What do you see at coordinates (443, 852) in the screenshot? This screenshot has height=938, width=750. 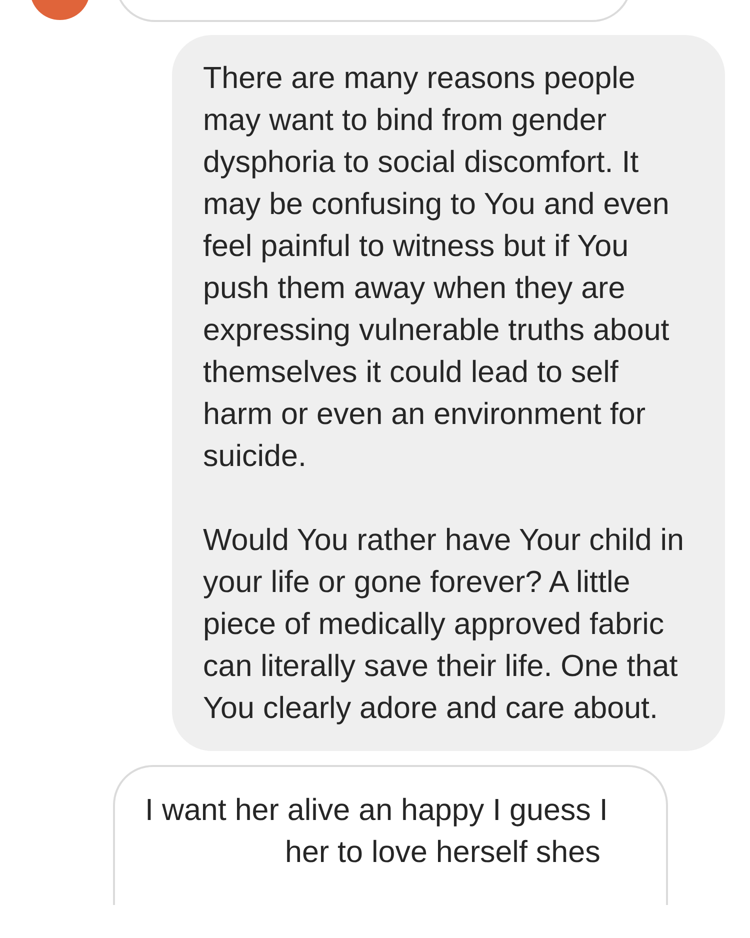 I see `message-text: her to love herself shes` at bounding box center [443, 852].